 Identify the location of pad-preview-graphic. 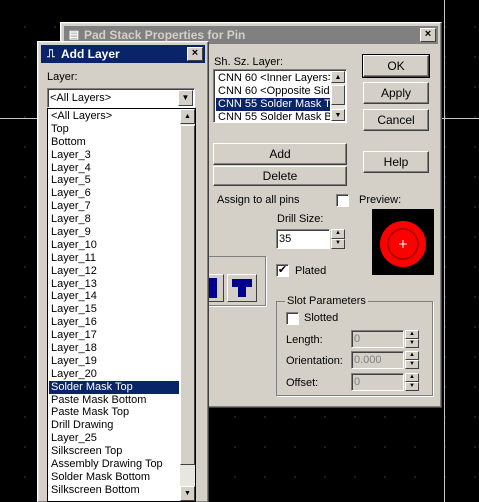
(403, 244).